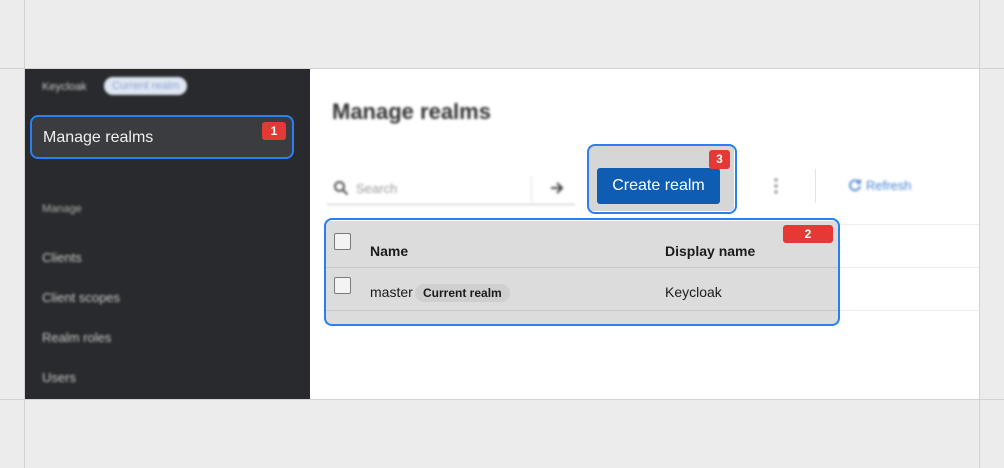 The height and width of the screenshot is (468, 1004). What do you see at coordinates (274, 131) in the screenshot?
I see `annotation-badge-1: 1` at bounding box center [274, 131].